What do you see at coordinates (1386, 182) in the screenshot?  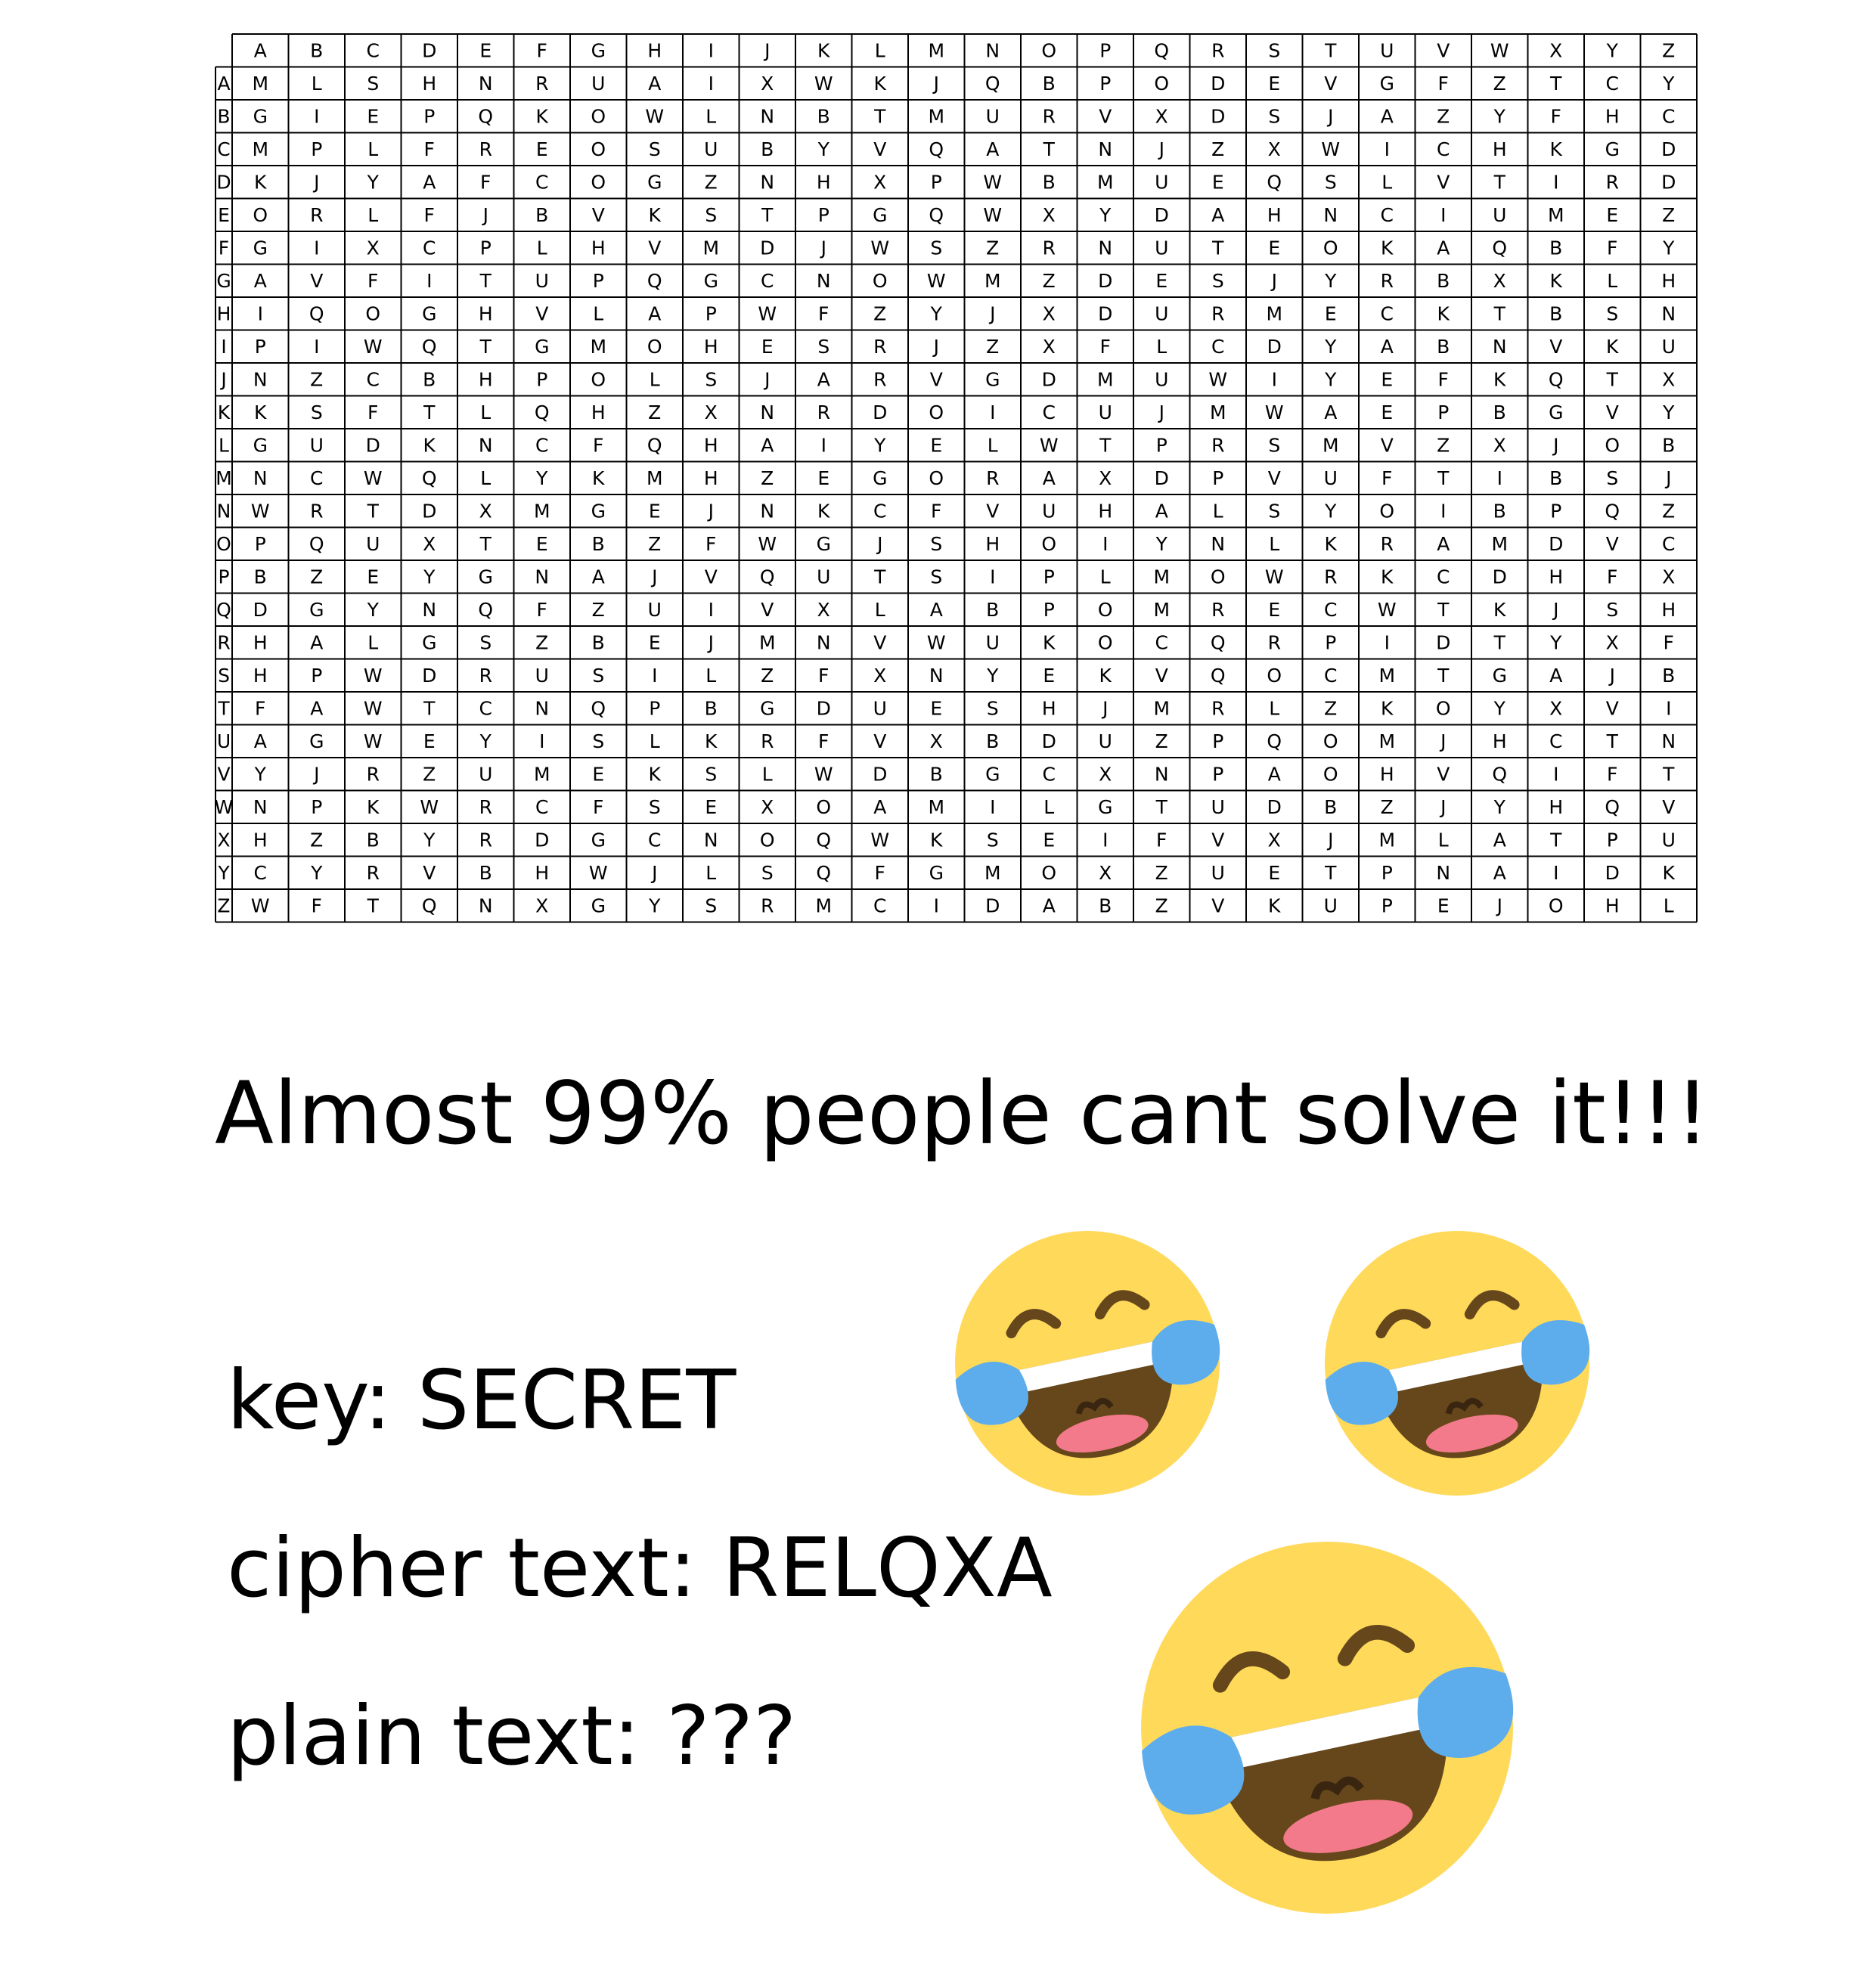 I see `grid-cell: L` at bounding box center [1386, 182].